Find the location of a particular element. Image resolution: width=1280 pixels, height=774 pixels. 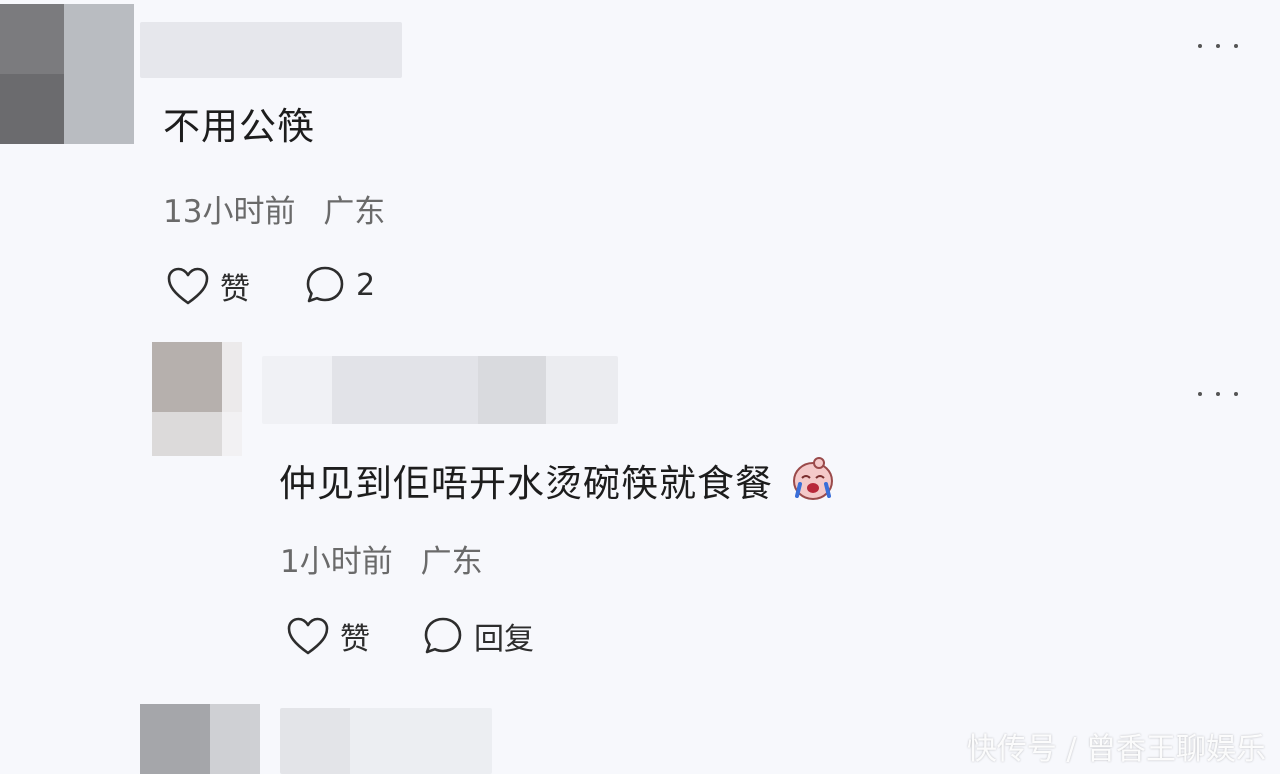

comment-text-body: 仲见到佢唔开水烫碗筷就食餐 is located at coordinates (526, 483).